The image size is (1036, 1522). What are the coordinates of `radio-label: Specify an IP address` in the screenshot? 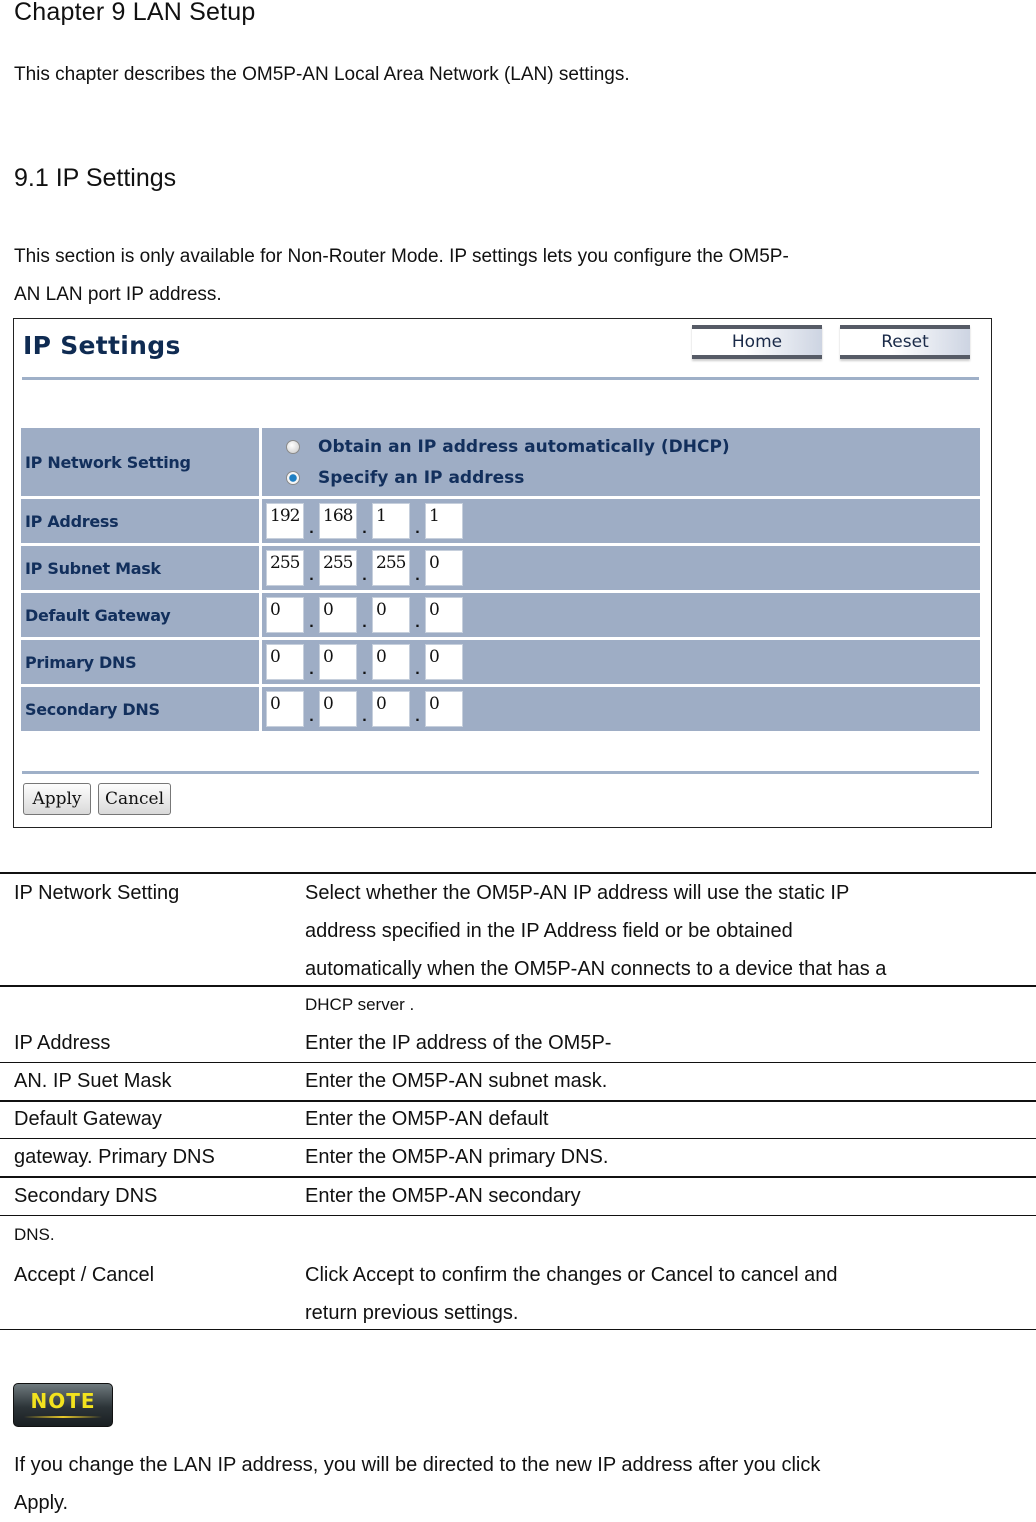 It's located at (421, 477).